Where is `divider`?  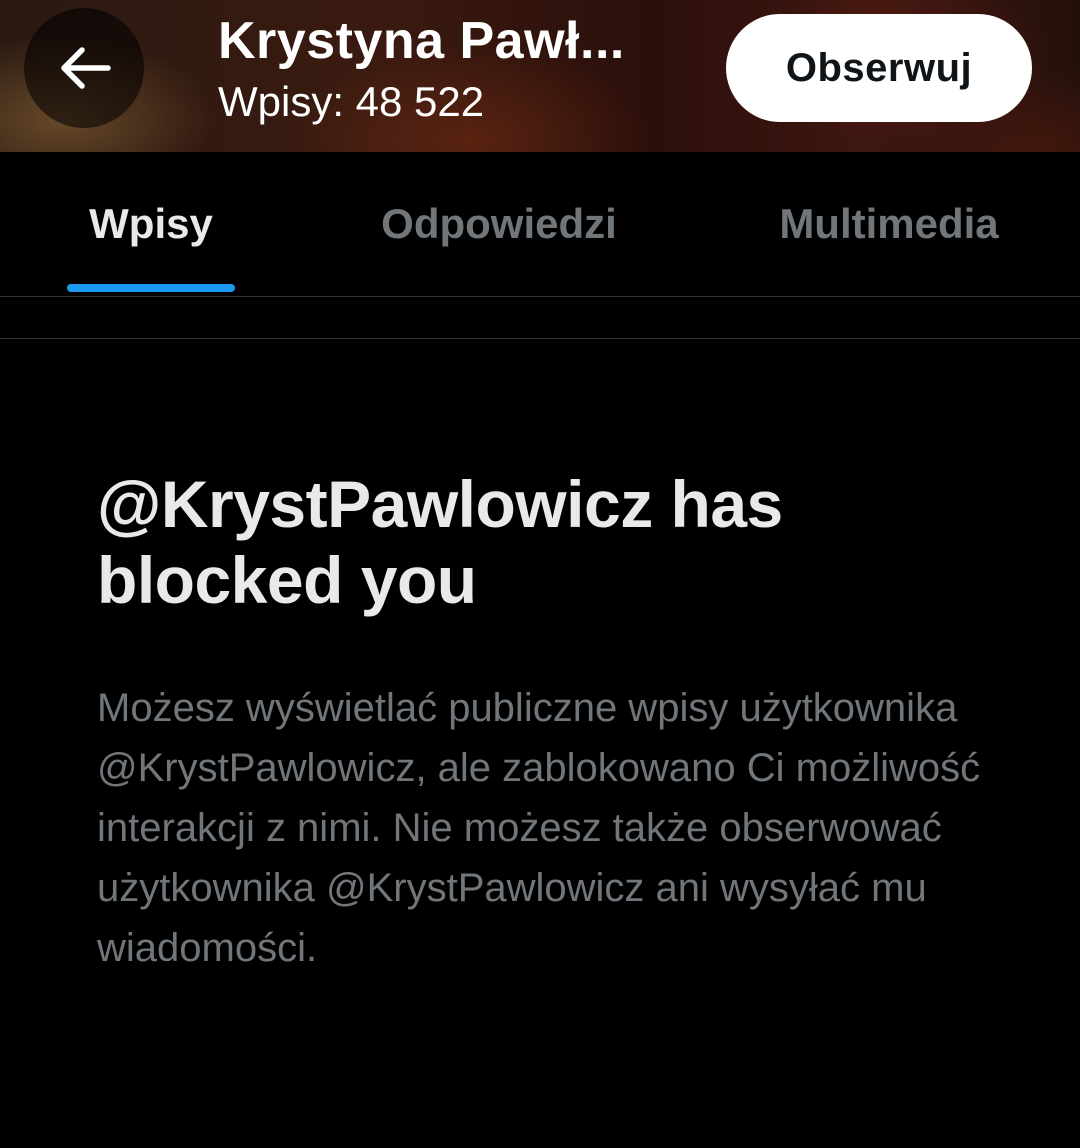 divider is located at coordinates (540, 338).